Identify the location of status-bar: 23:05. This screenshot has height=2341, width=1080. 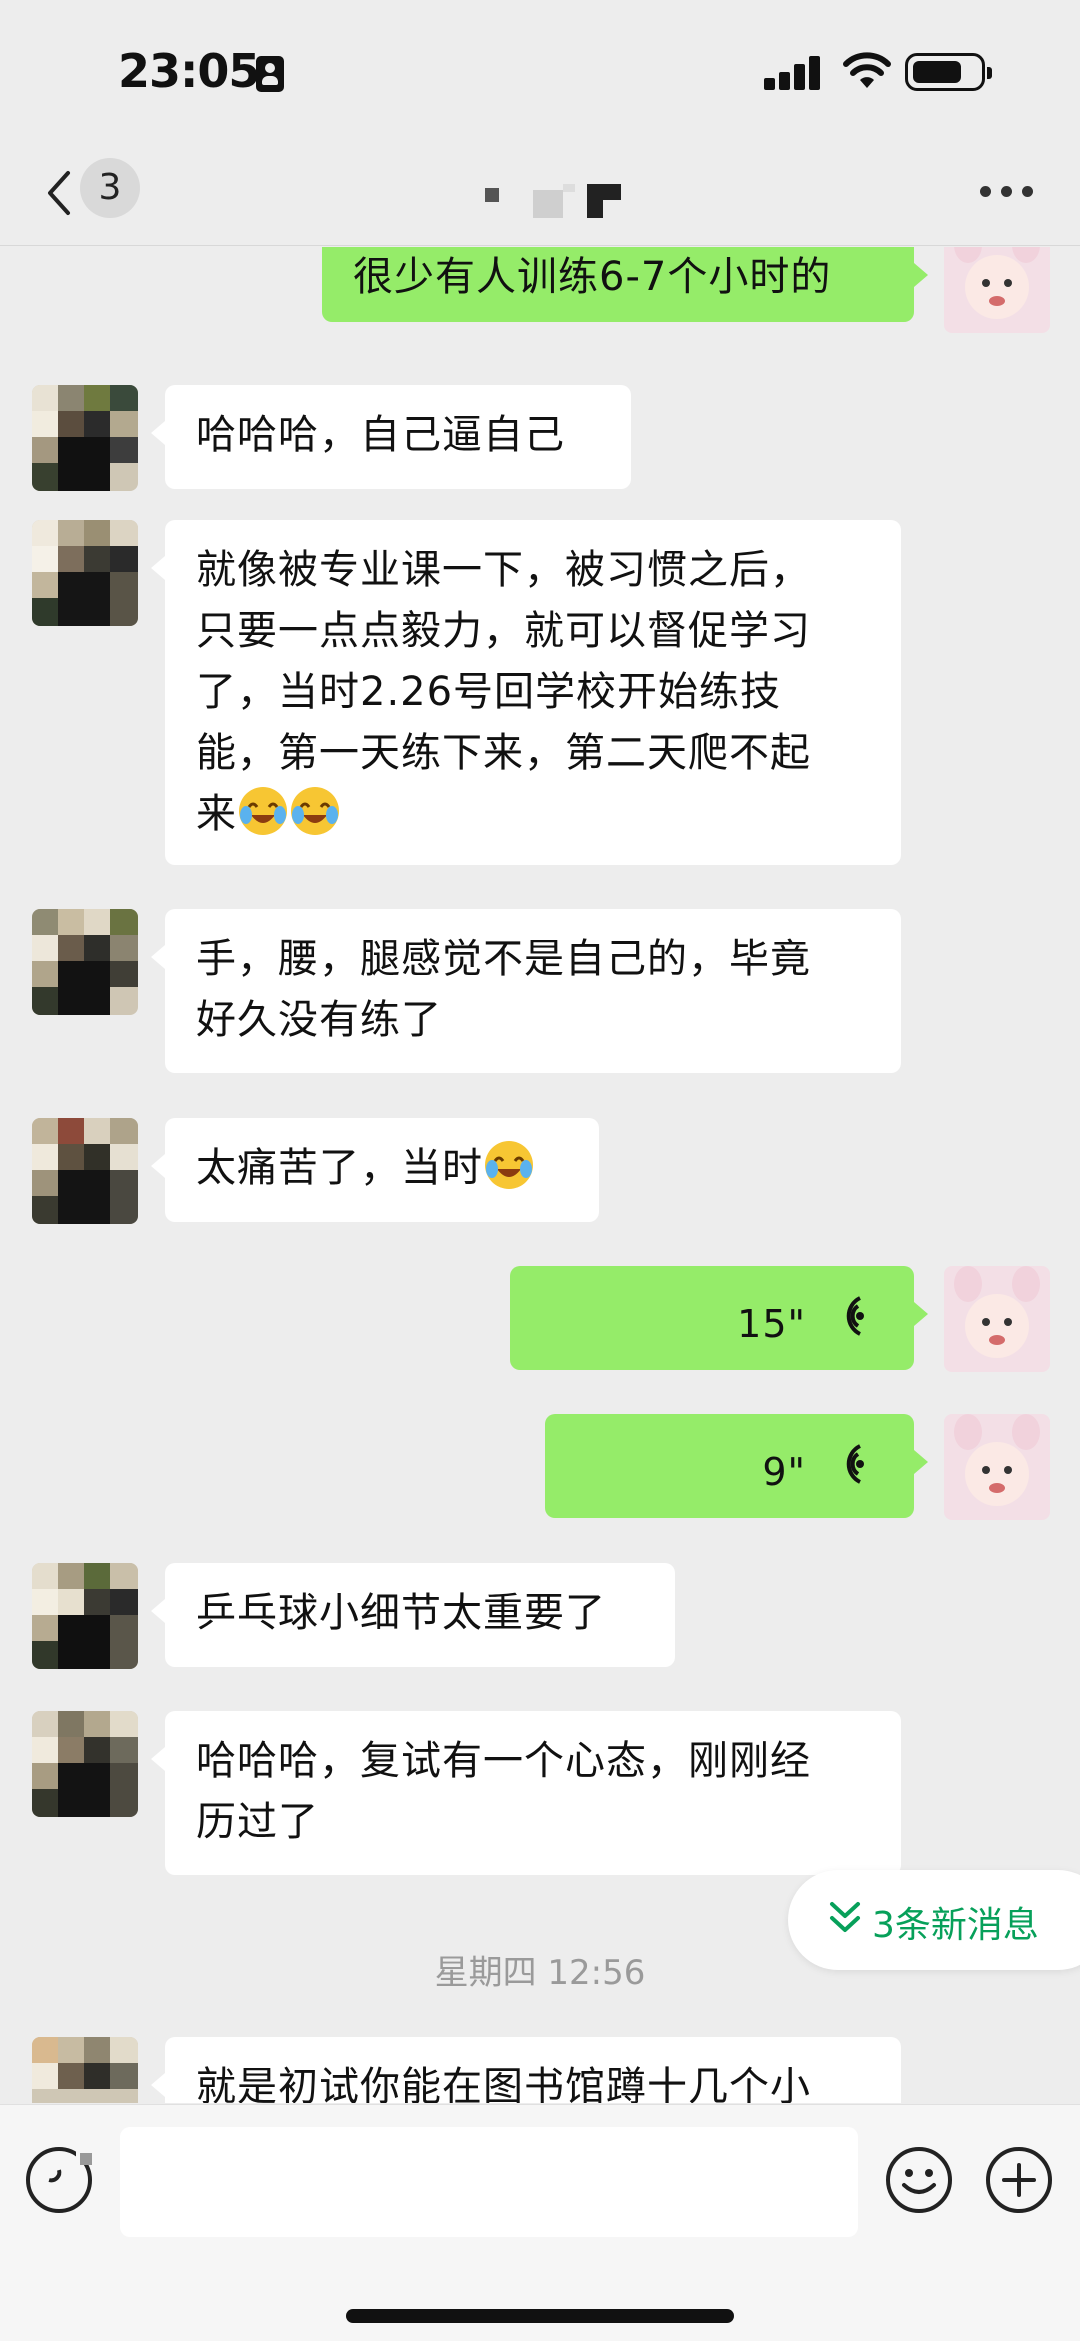
(540, 70).